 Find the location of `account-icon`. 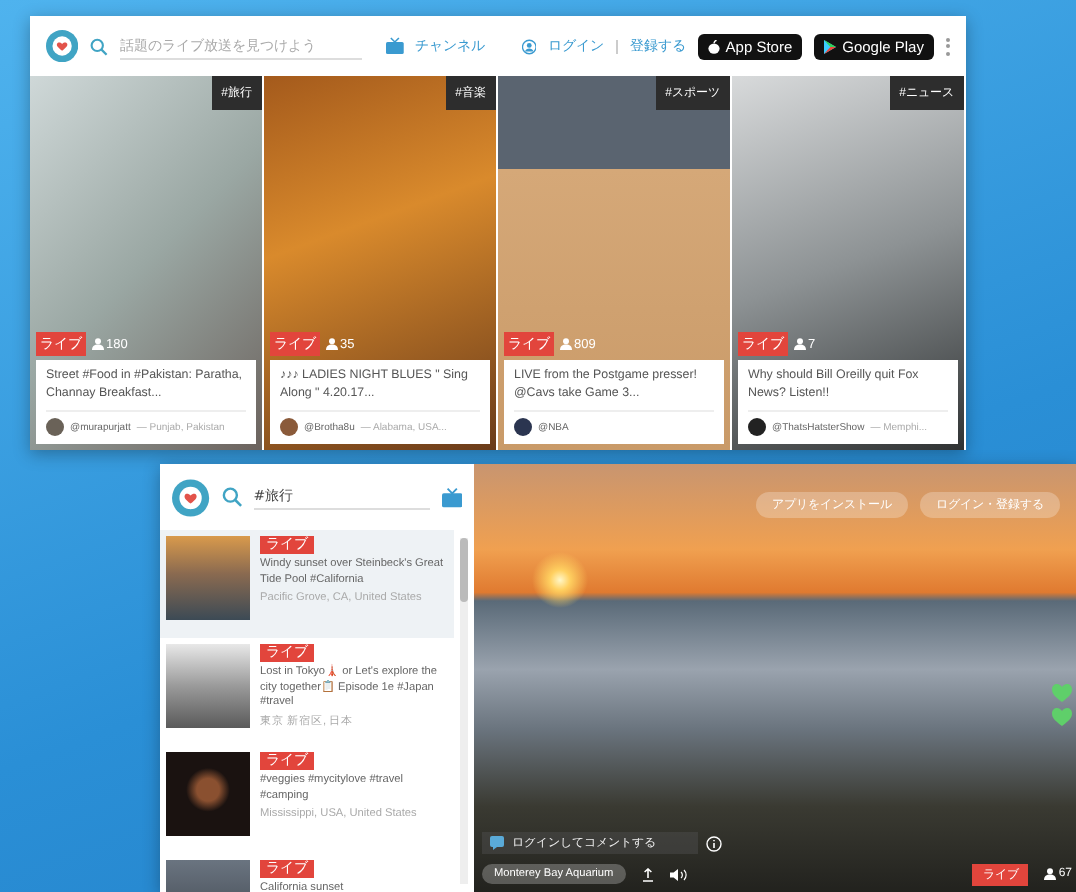

account-icon is located at coordinates (528, 46).